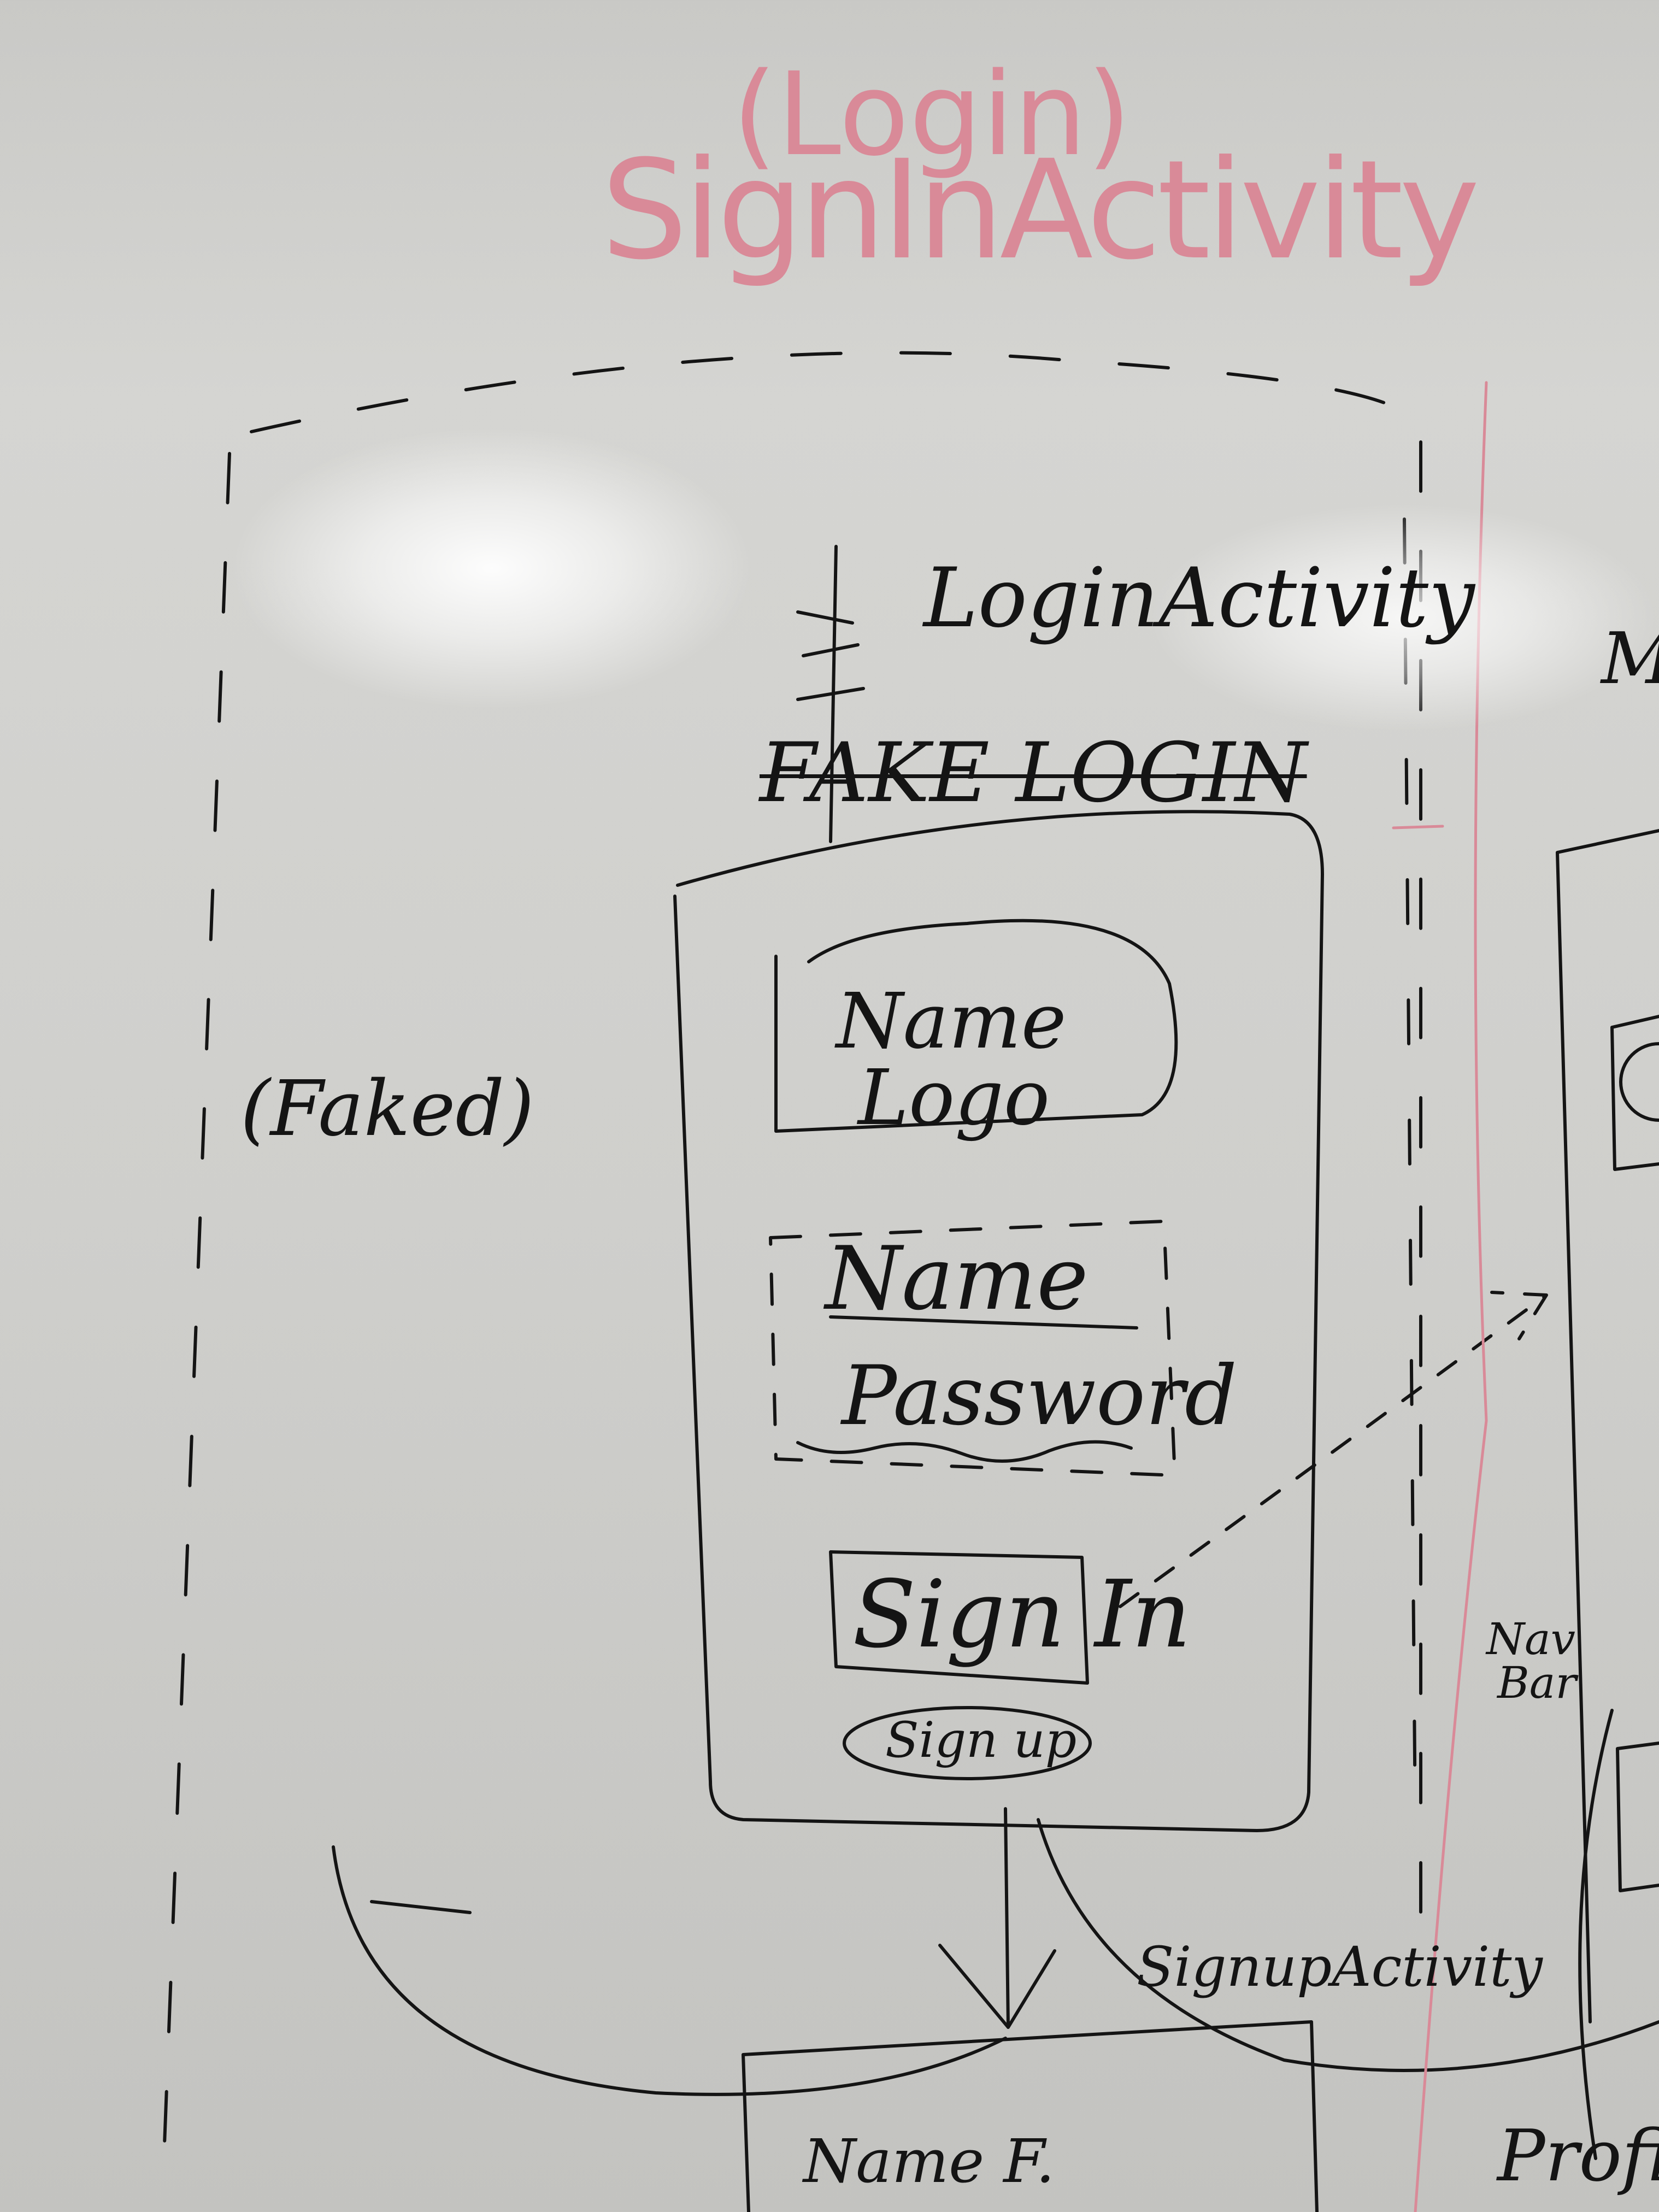  Describe the element at coordinates (997, 1918) in the screenshot. I see `down-arrow` at that location.